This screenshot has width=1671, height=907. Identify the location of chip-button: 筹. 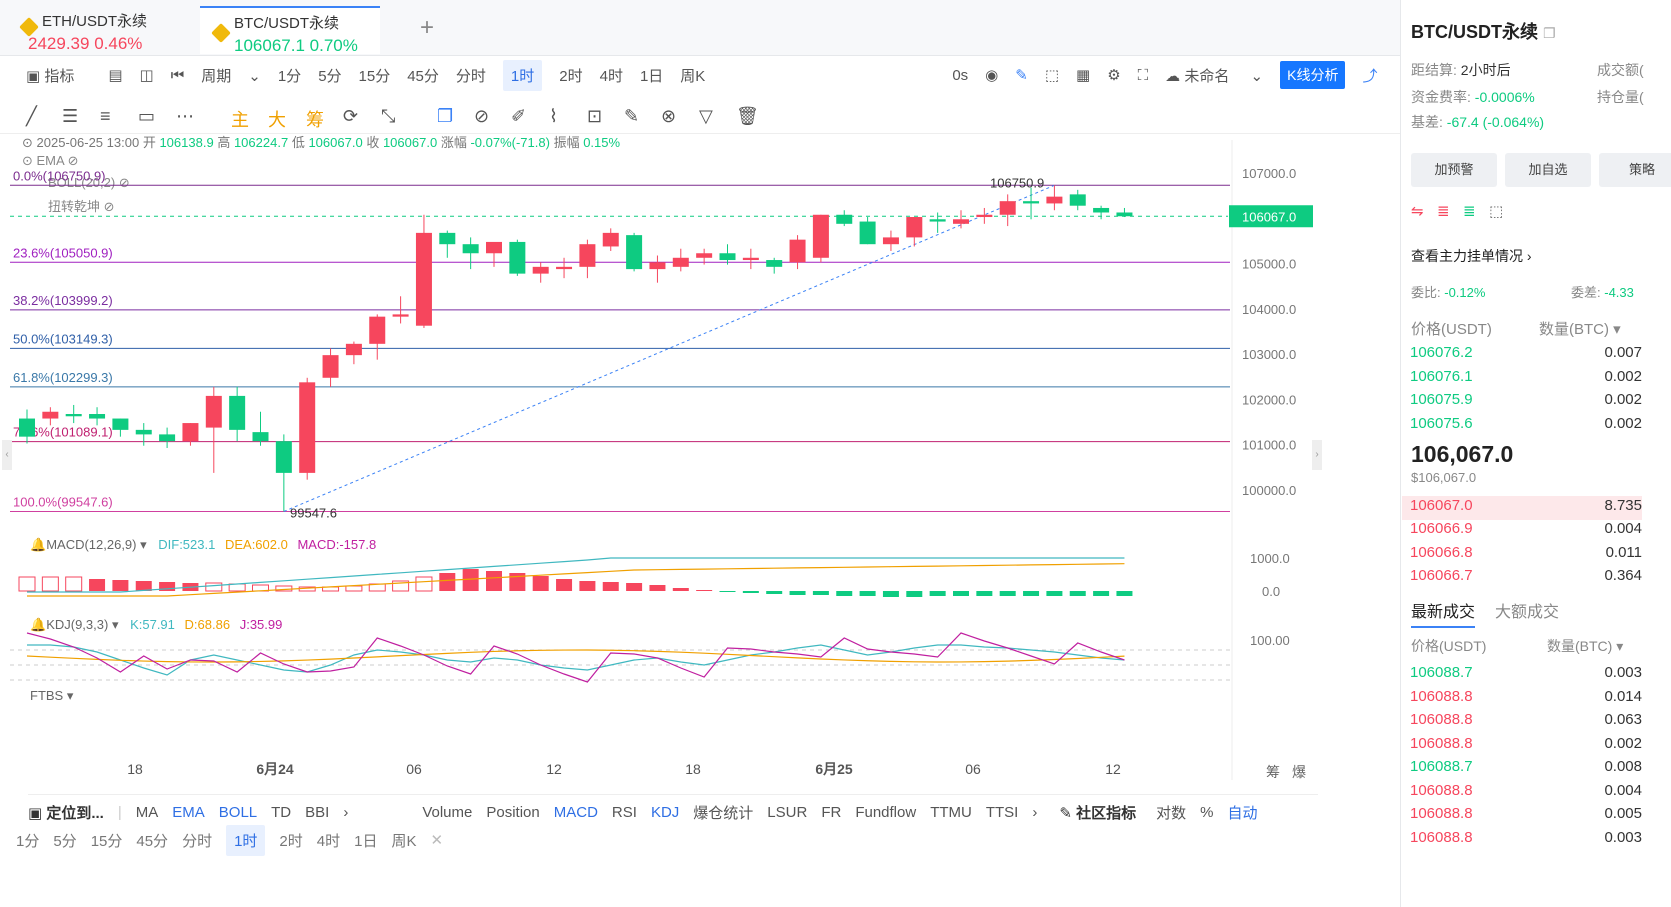
(315, 119).